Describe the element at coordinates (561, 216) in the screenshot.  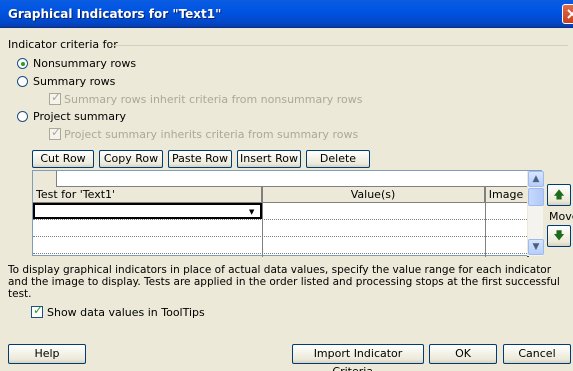
I see `move-label: Move` at that location.